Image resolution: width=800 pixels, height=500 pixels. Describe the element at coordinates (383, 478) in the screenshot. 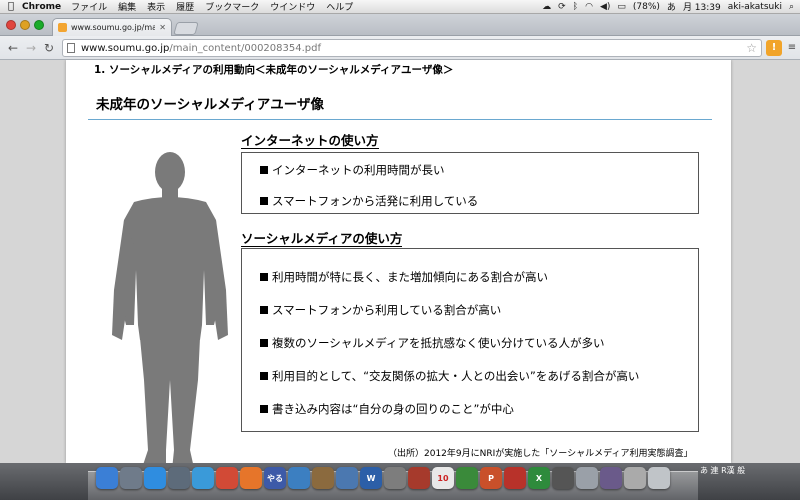

I see `dock-icons: やる W 10 P X` at that location.